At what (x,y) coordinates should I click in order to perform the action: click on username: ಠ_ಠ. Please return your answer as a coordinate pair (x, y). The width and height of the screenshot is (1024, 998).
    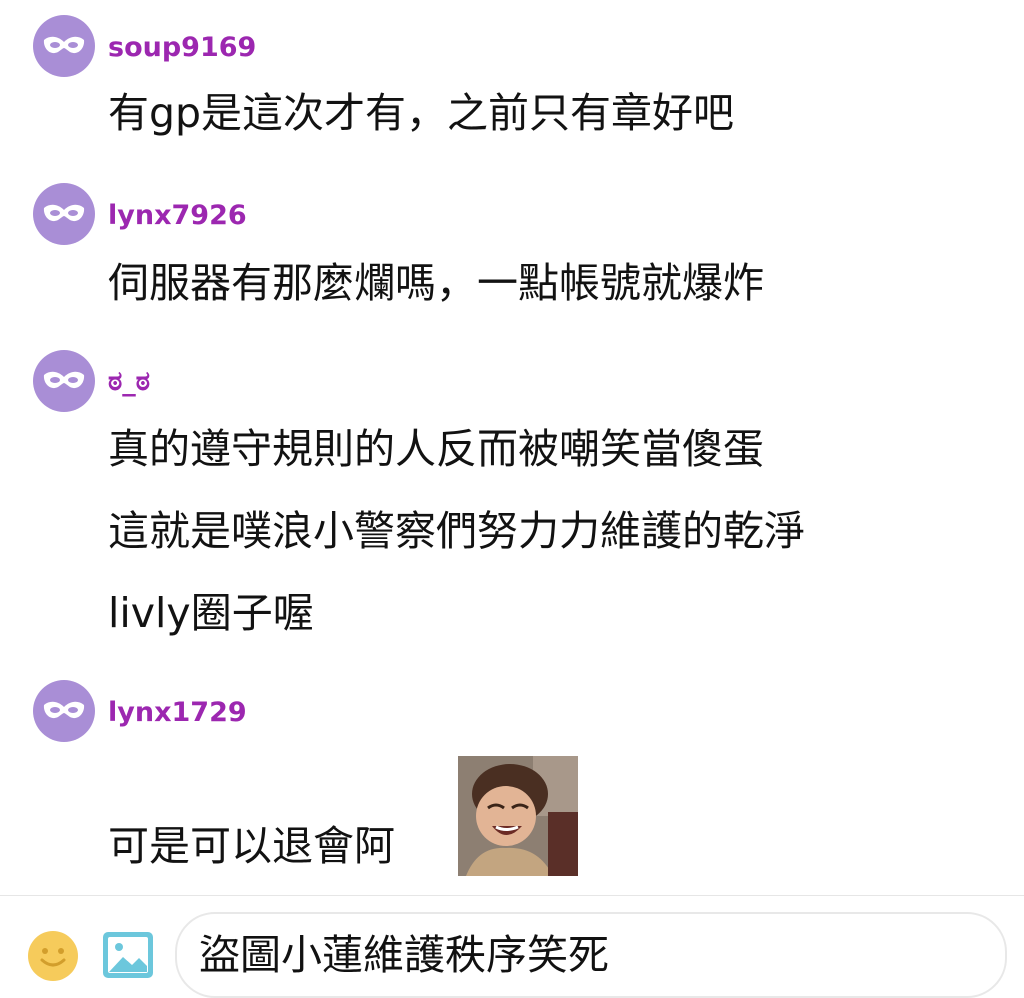
    Looking at the image, I should click on (129, 382).